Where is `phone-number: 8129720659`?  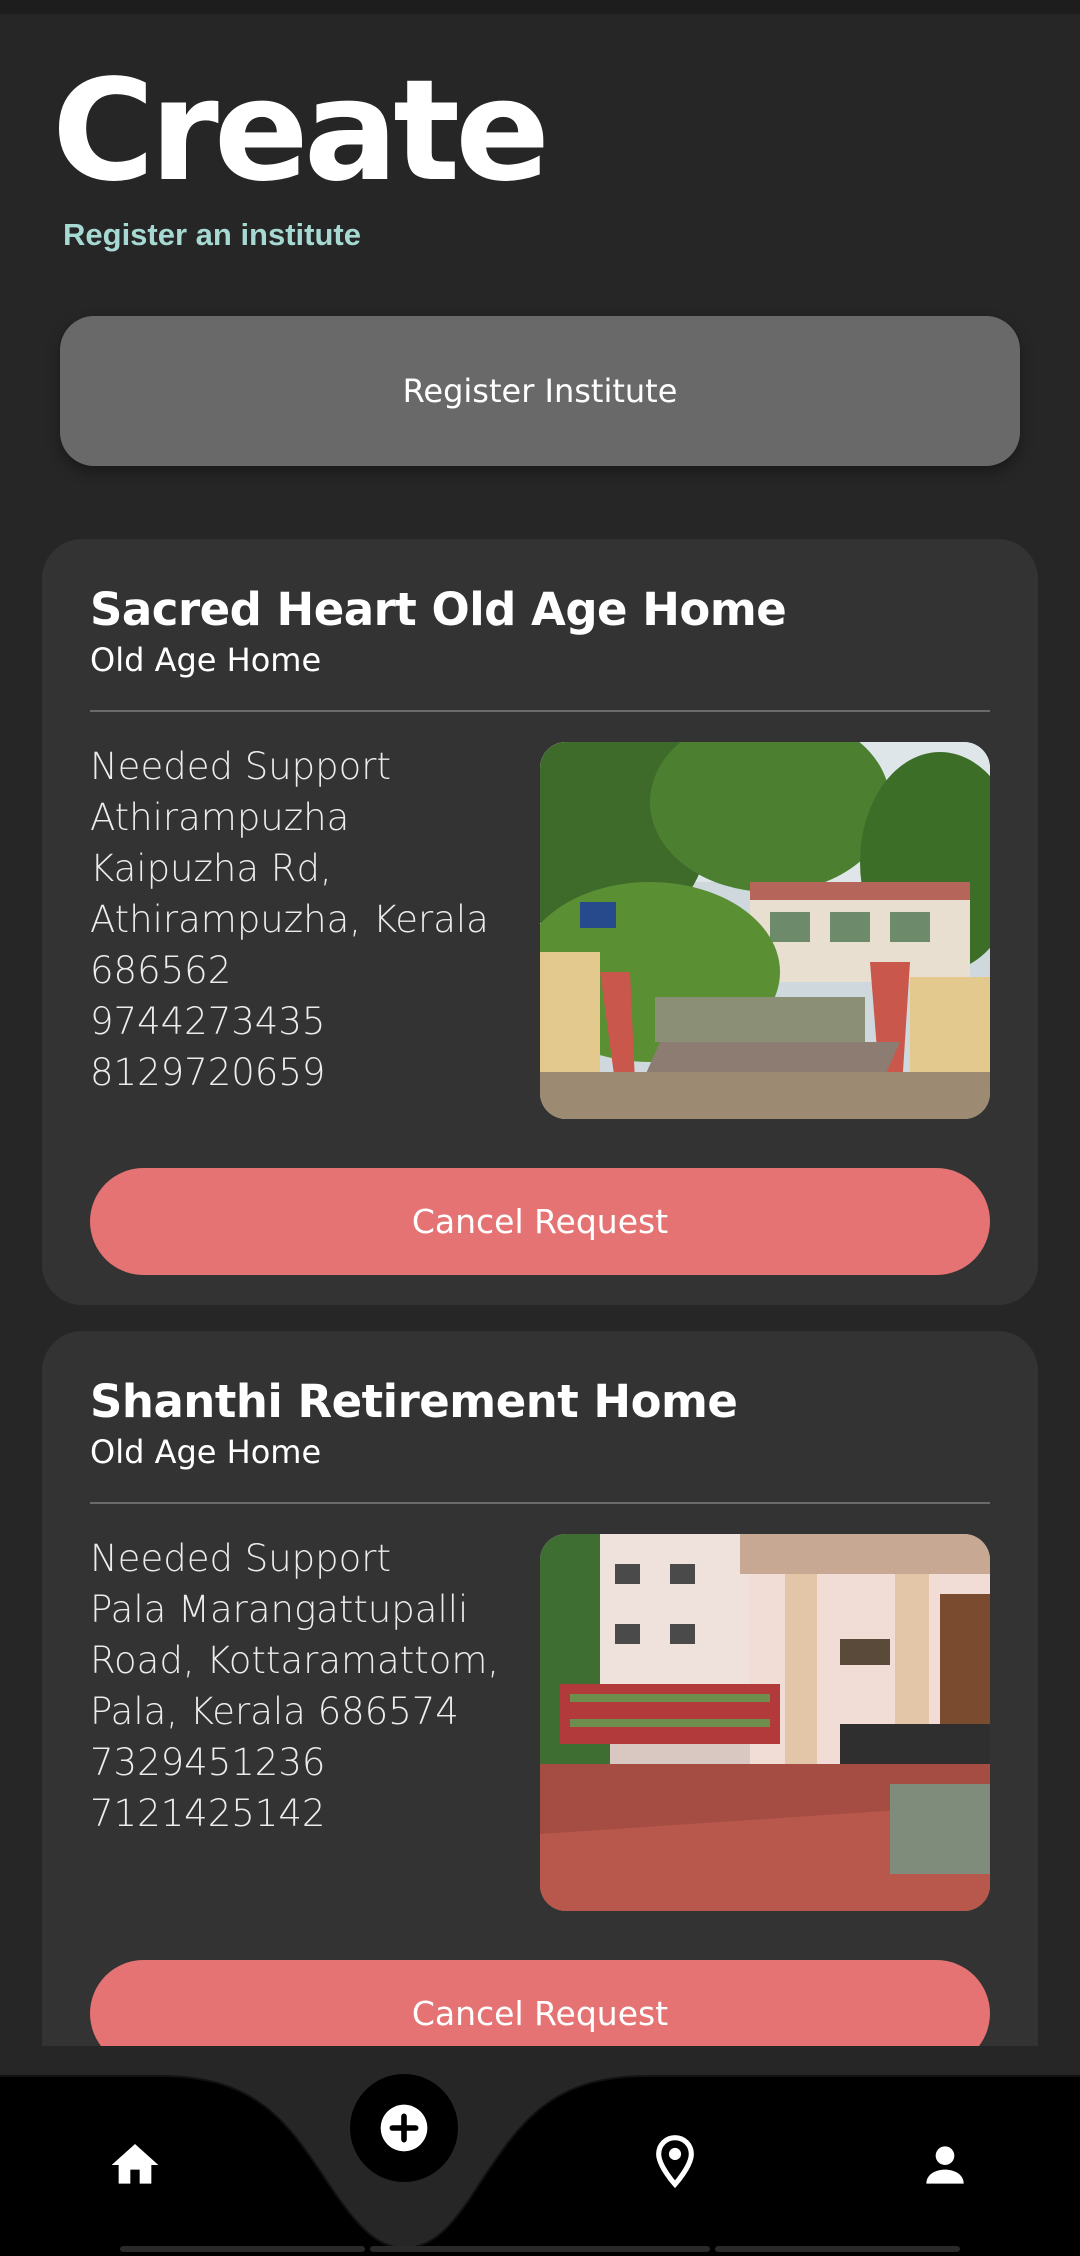
phone-number: 8129720659 is located at coordinates (208, 1072).